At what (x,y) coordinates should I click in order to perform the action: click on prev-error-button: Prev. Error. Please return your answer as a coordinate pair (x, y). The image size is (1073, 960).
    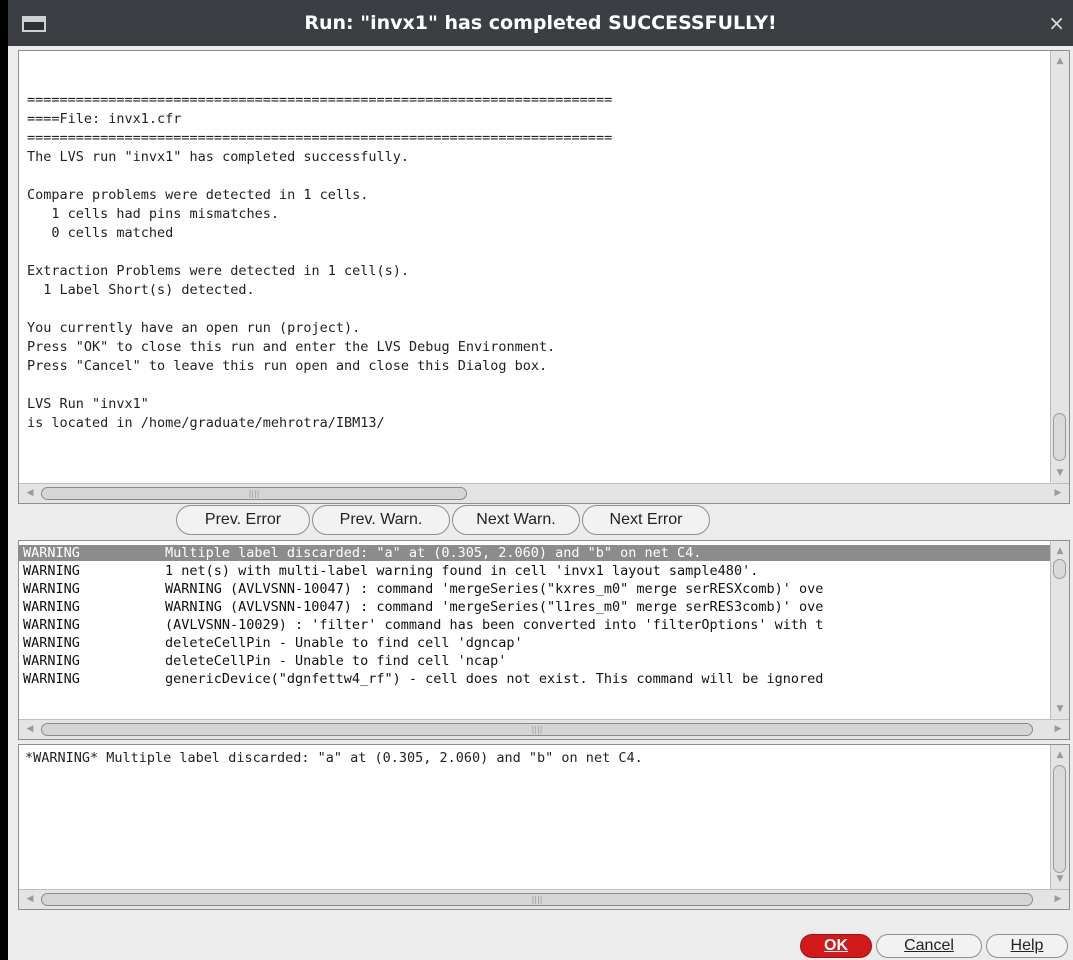
    Looking at the image, I should click on (243, 520).